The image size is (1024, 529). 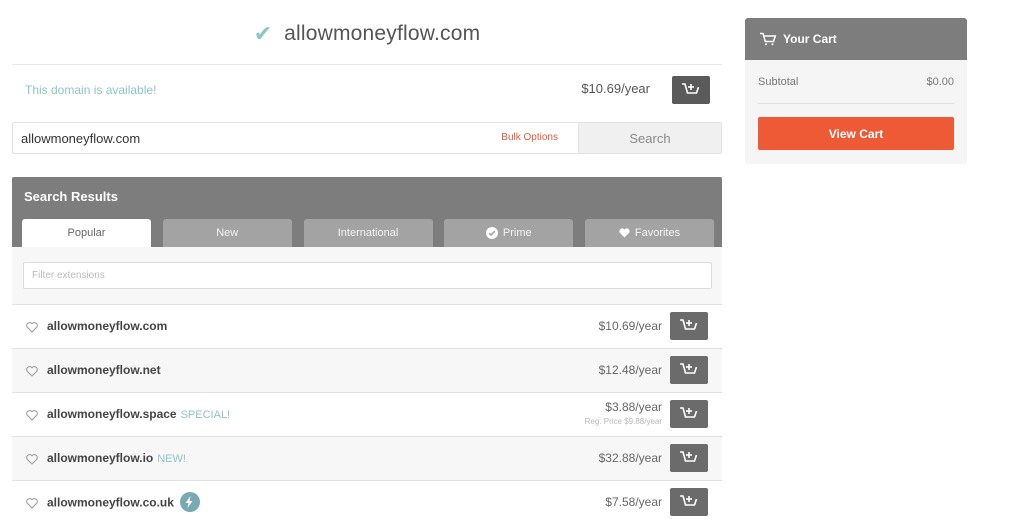 What do you see at coordinates (71, 196) in the screenshot?
I see `search-results-title: Search Results` at bounding box center [71, 196].